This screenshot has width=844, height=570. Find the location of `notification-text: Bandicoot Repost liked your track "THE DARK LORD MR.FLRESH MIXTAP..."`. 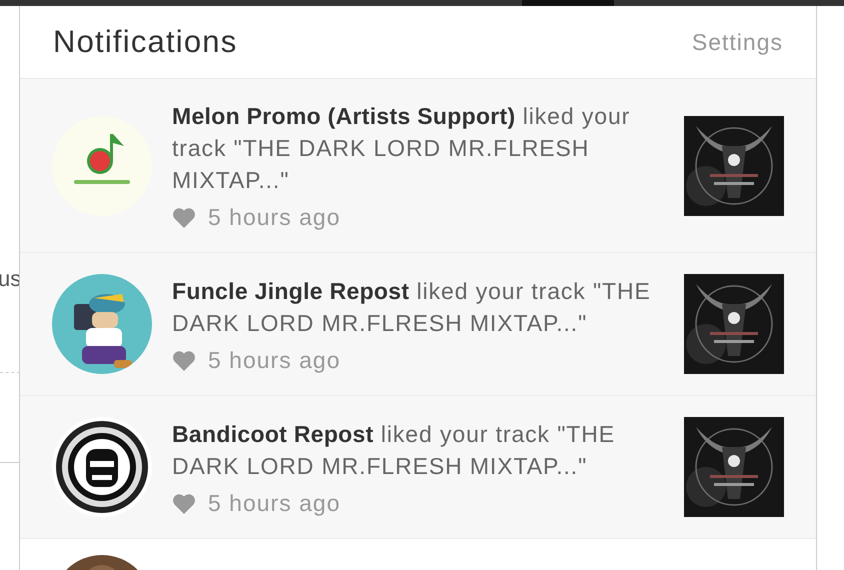

notification-text: Bandicoot Repost liked your track "THE DARK LORD MR.FLRESH MIXTAP..." is located at coordinates (394, 450).